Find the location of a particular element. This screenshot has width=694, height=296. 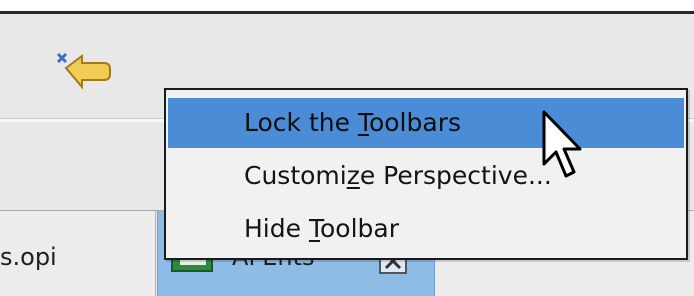

menu-item-label: Hide Toolbar is located at coordinates (321, 228).